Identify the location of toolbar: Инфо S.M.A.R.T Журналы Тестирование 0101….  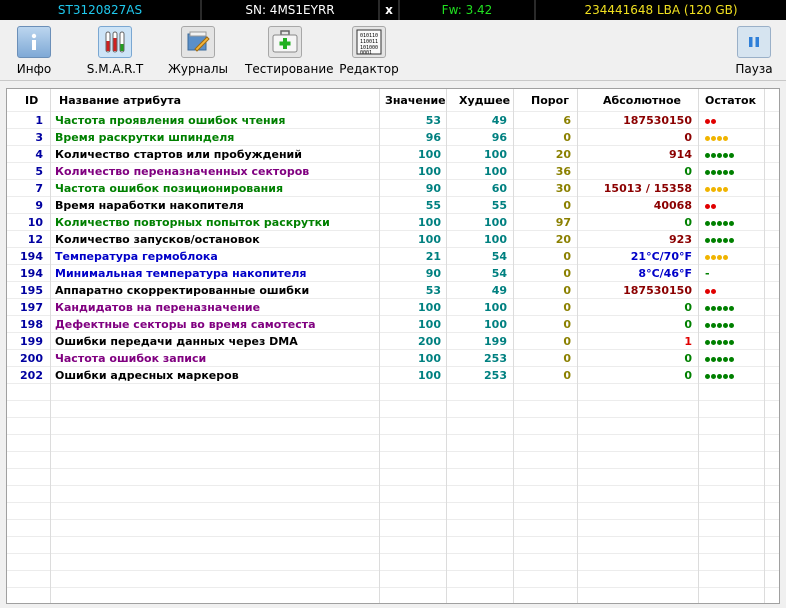
(393, 50).